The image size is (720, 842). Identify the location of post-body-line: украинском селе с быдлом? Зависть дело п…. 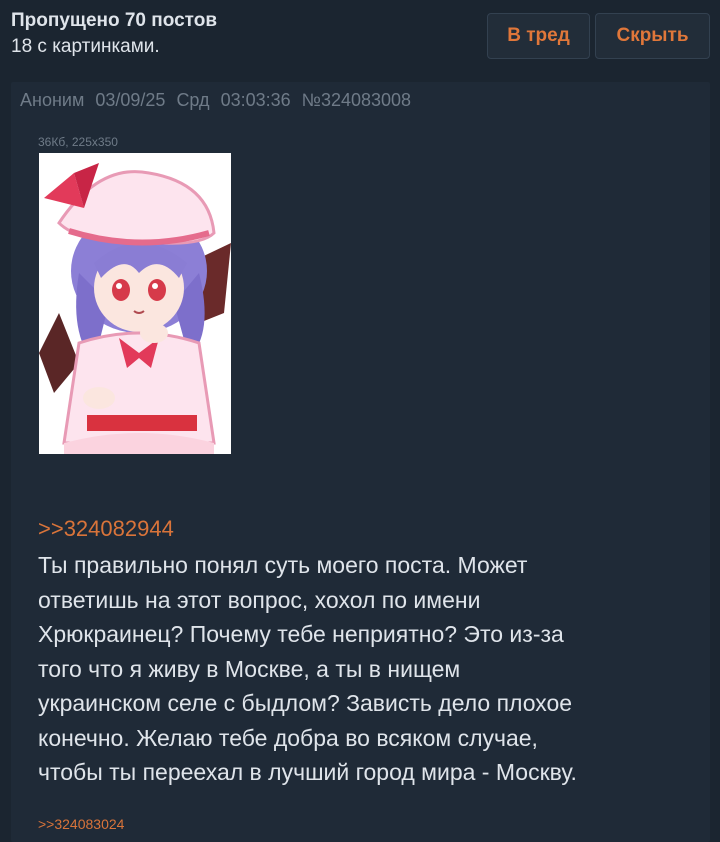
(305, 703).